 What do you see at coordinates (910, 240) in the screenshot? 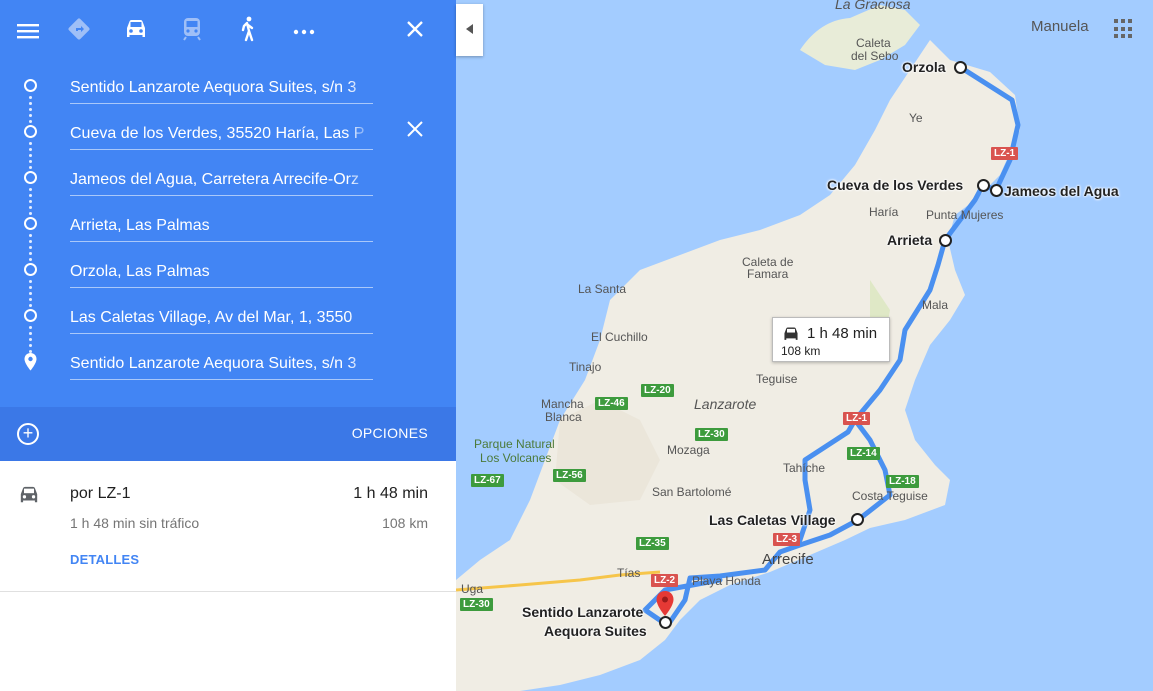
I see `stop-label: Arrieta` at bounding box center [910, 240].